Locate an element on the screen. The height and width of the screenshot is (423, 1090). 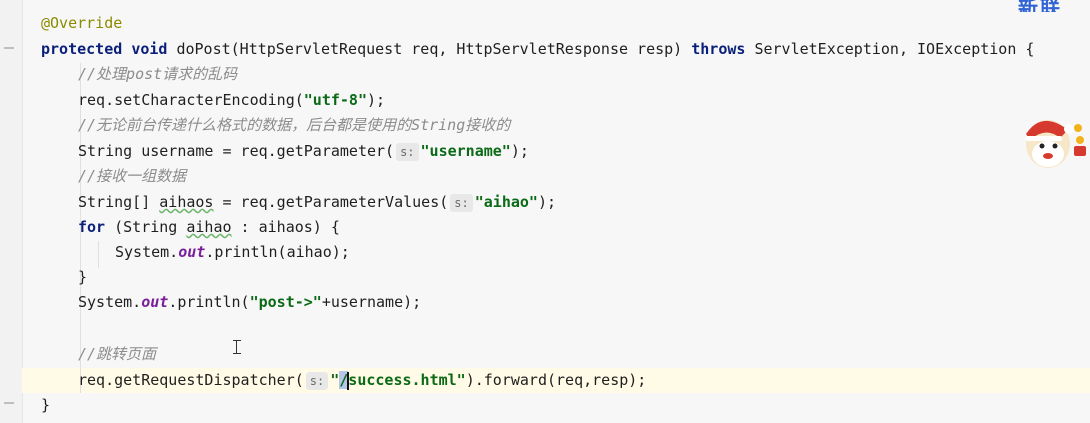
annotation: @Override is located at coordinates (82, 23).